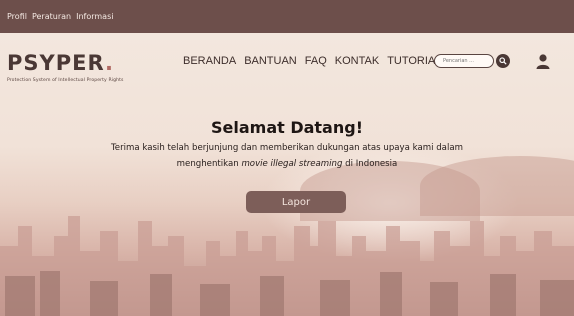  Describe the element at coordinates (270, 61) in the screenshot. I see `nav-item-bantuan: BANTUAN` at that location.